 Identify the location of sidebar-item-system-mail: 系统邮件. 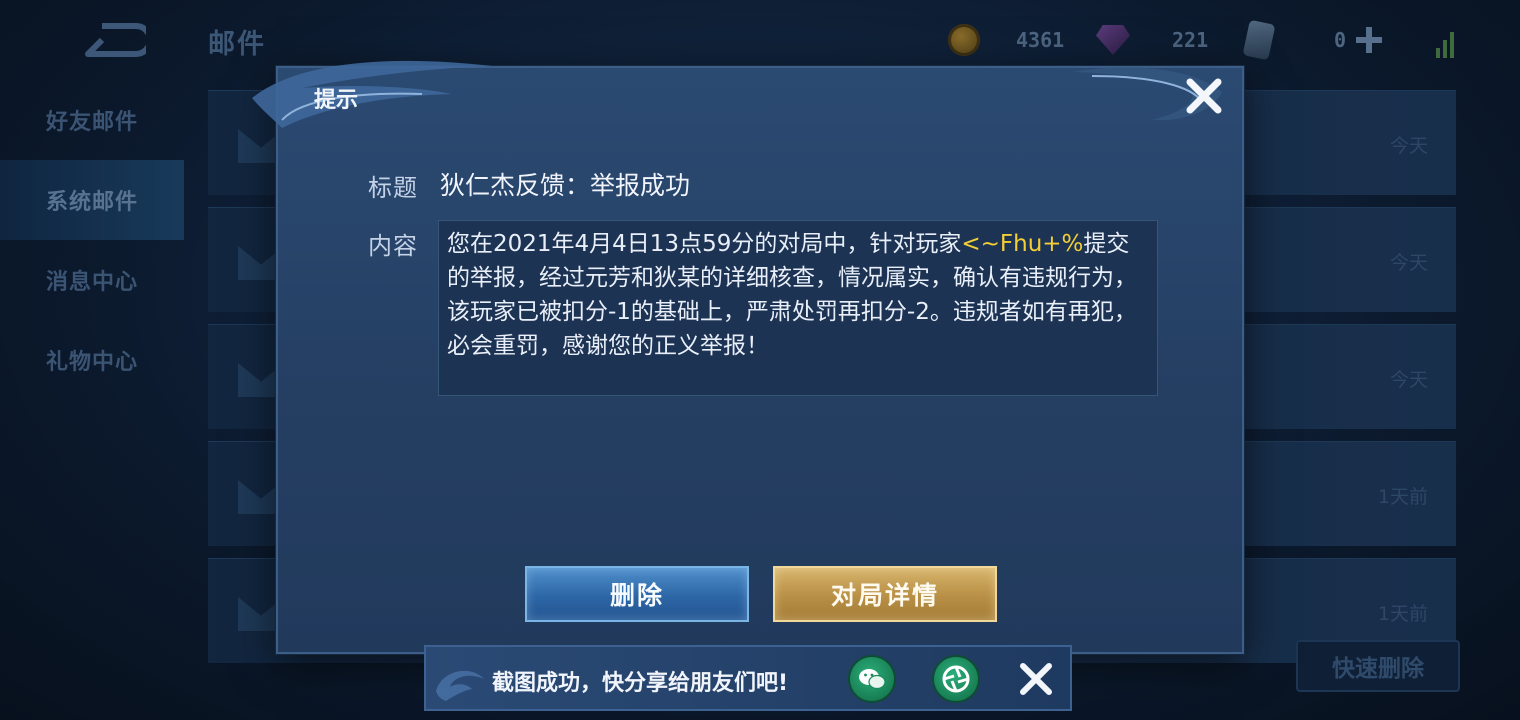
(92, 200).